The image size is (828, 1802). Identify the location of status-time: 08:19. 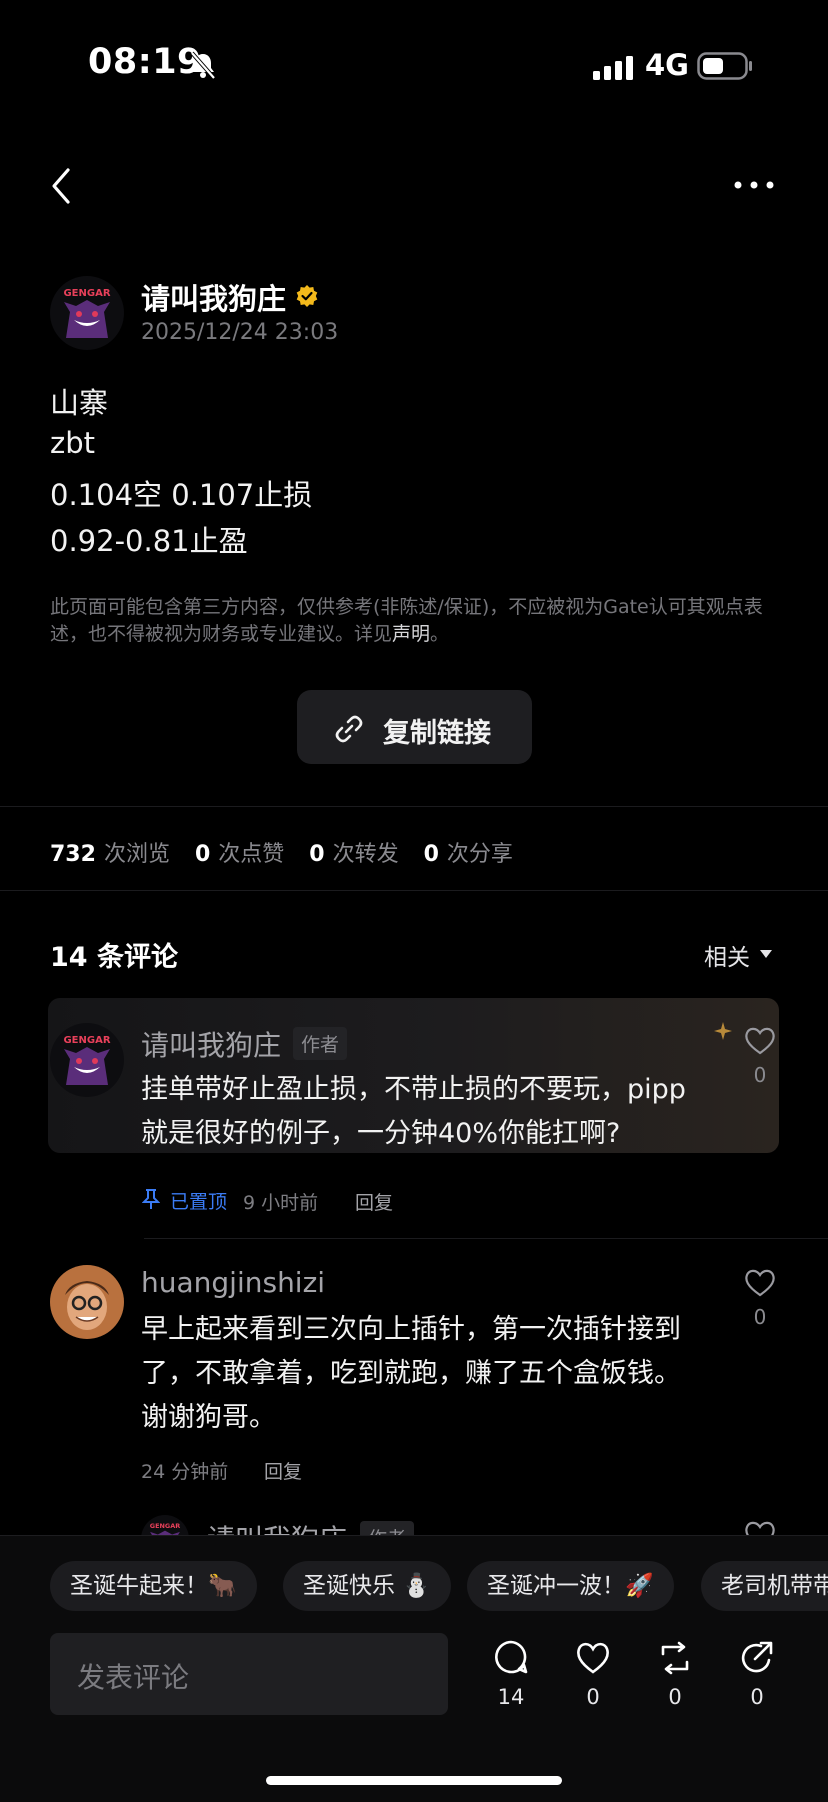
(145, 62).